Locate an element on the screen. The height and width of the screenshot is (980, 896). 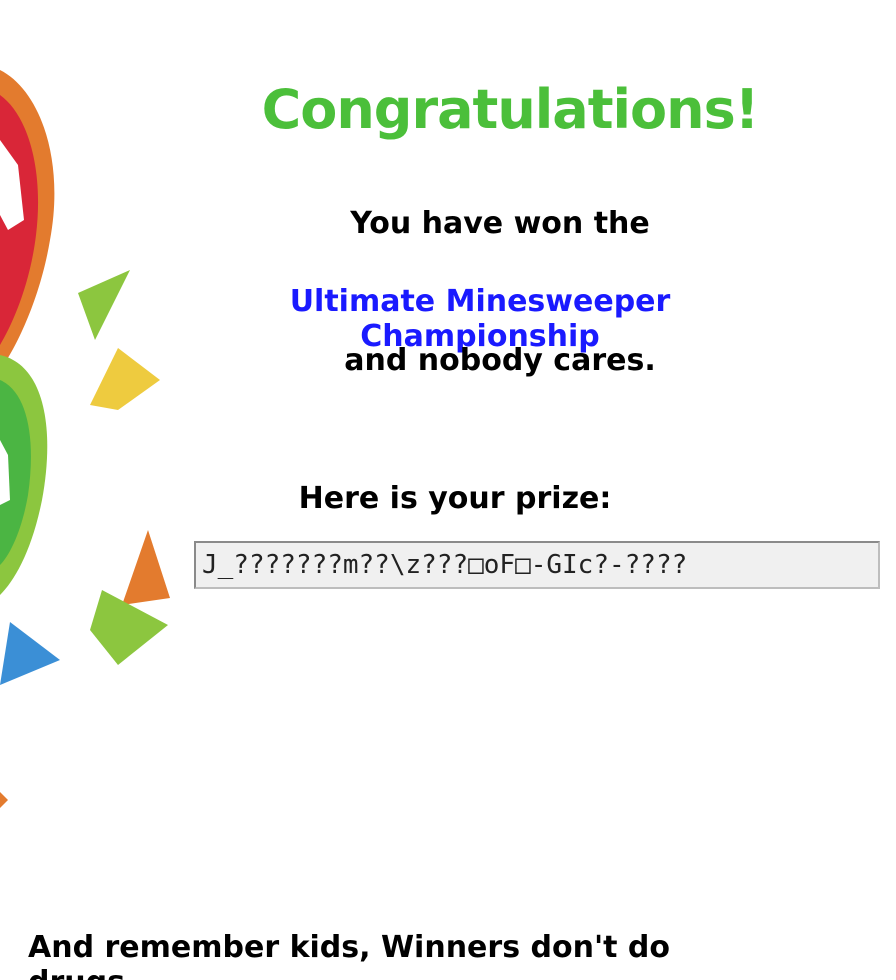
nobody-cares-line: and nobody cares. is located at coordinates (500, 360).